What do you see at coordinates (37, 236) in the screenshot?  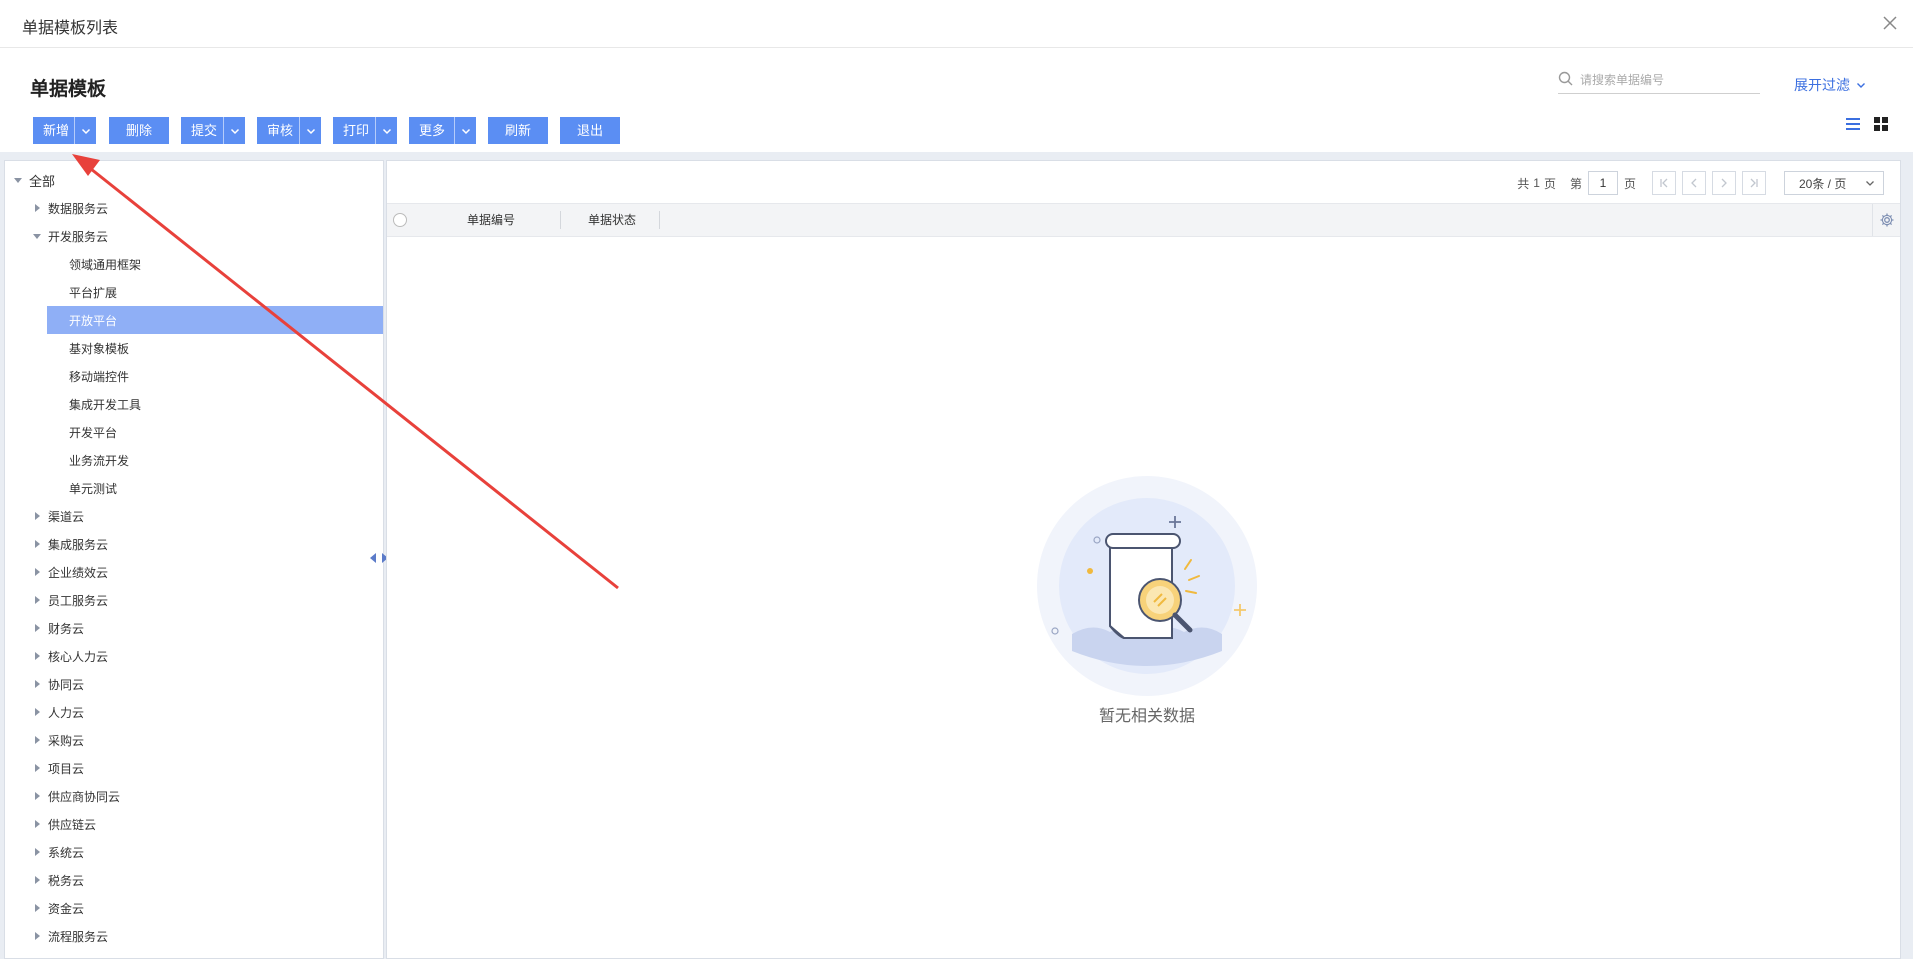 I see `caret-down-icon` at bounding box center [37, 236].